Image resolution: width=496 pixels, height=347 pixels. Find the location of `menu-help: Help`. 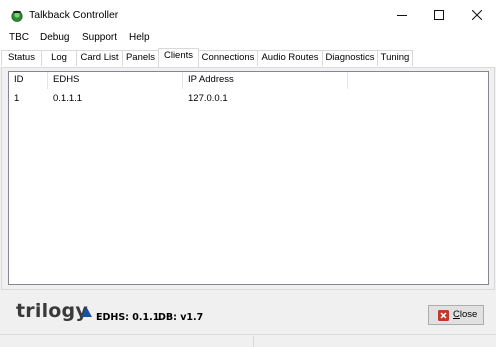

menu-help: Help is located at coordinates (139, 37).